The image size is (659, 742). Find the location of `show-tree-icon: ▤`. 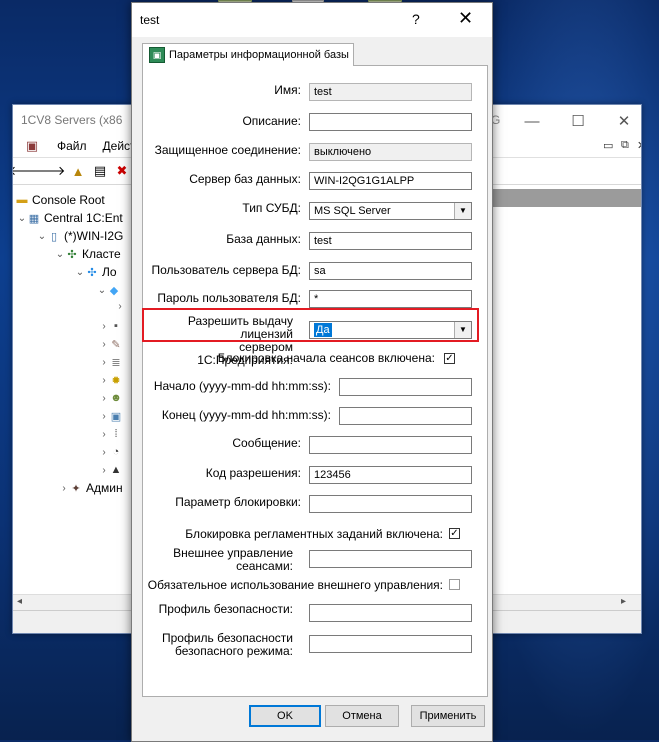

show-tree-icon: ▤ is located at coordinates (100, 171).